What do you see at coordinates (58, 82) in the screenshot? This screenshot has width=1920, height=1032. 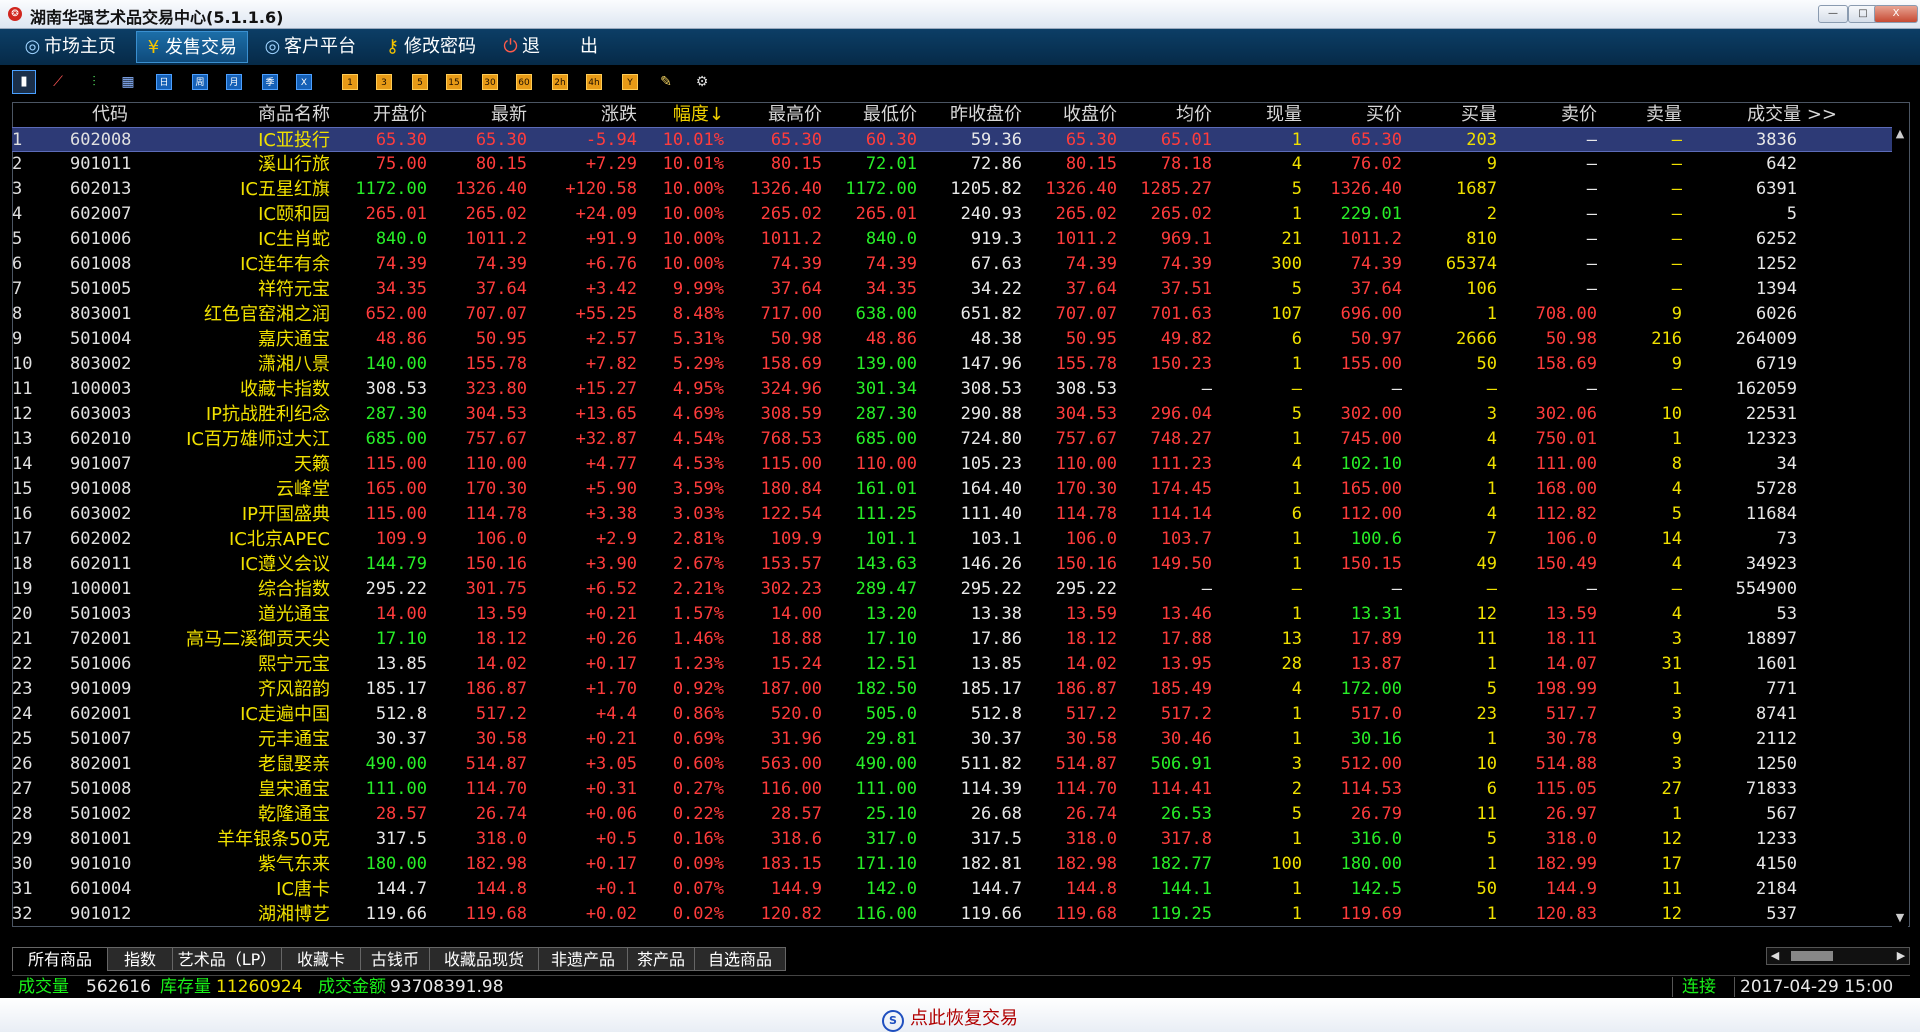 I see `line-chart-icon: ⟋` at bounding box center [58, 82].